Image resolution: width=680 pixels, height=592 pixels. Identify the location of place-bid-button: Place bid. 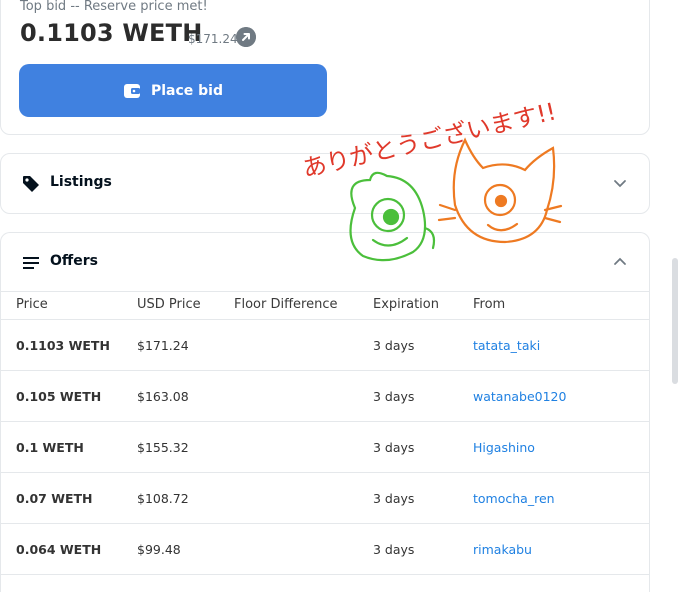
(173, 90).